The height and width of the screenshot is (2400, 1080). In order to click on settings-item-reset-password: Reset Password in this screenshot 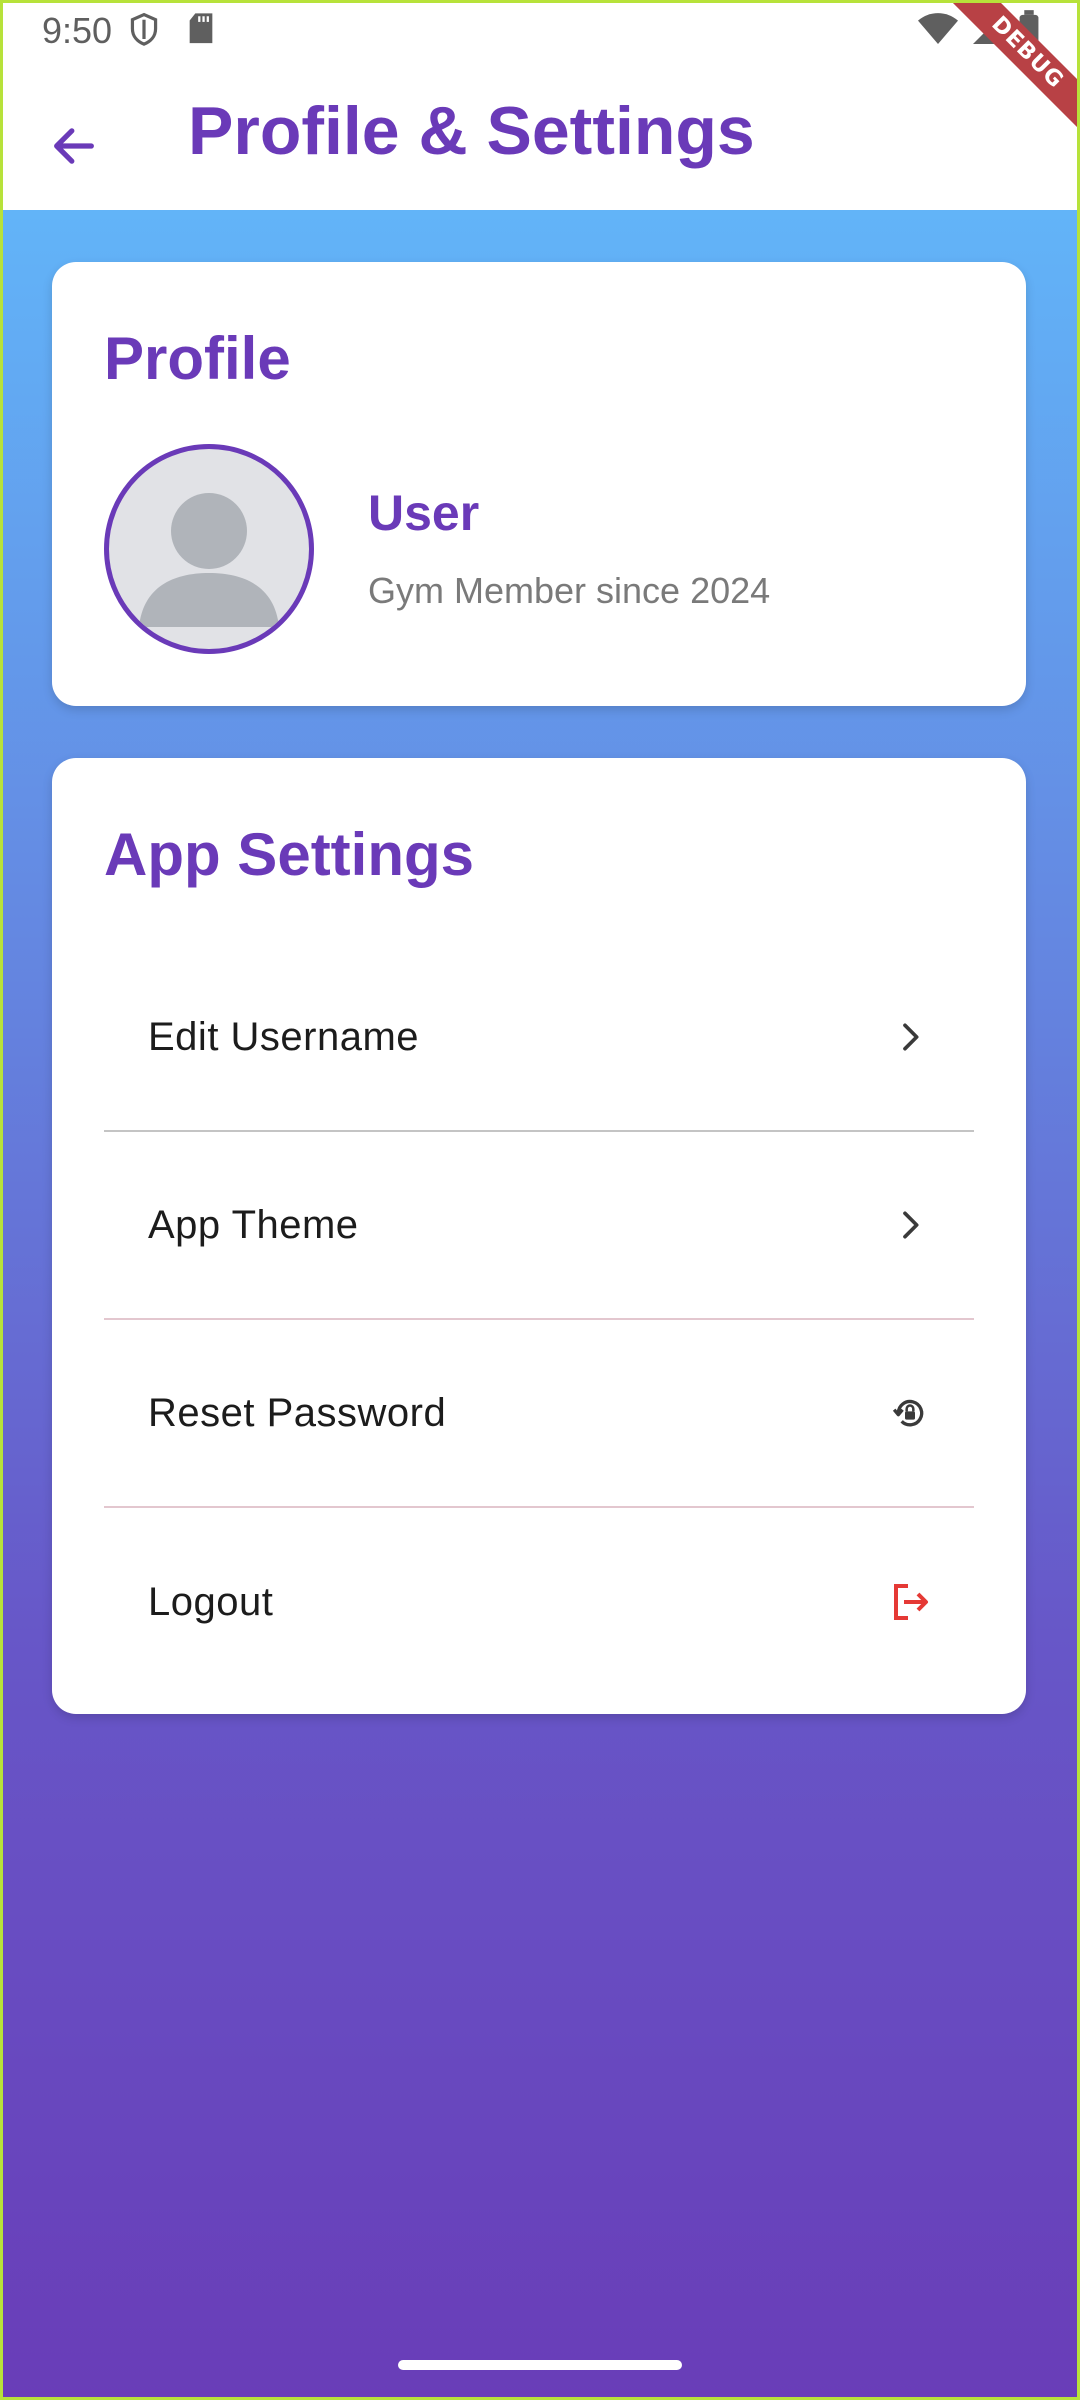, I will do `click(539, 1414)`.